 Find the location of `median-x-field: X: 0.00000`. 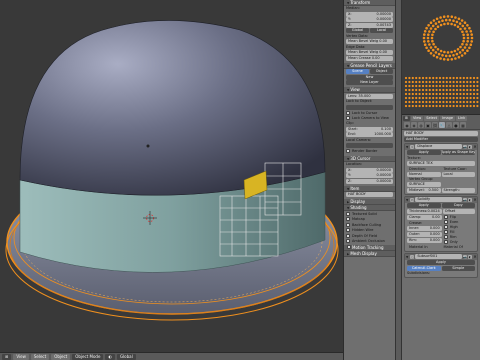

median-x-field: X: 0.00000 is located at coordinates (369, 14).